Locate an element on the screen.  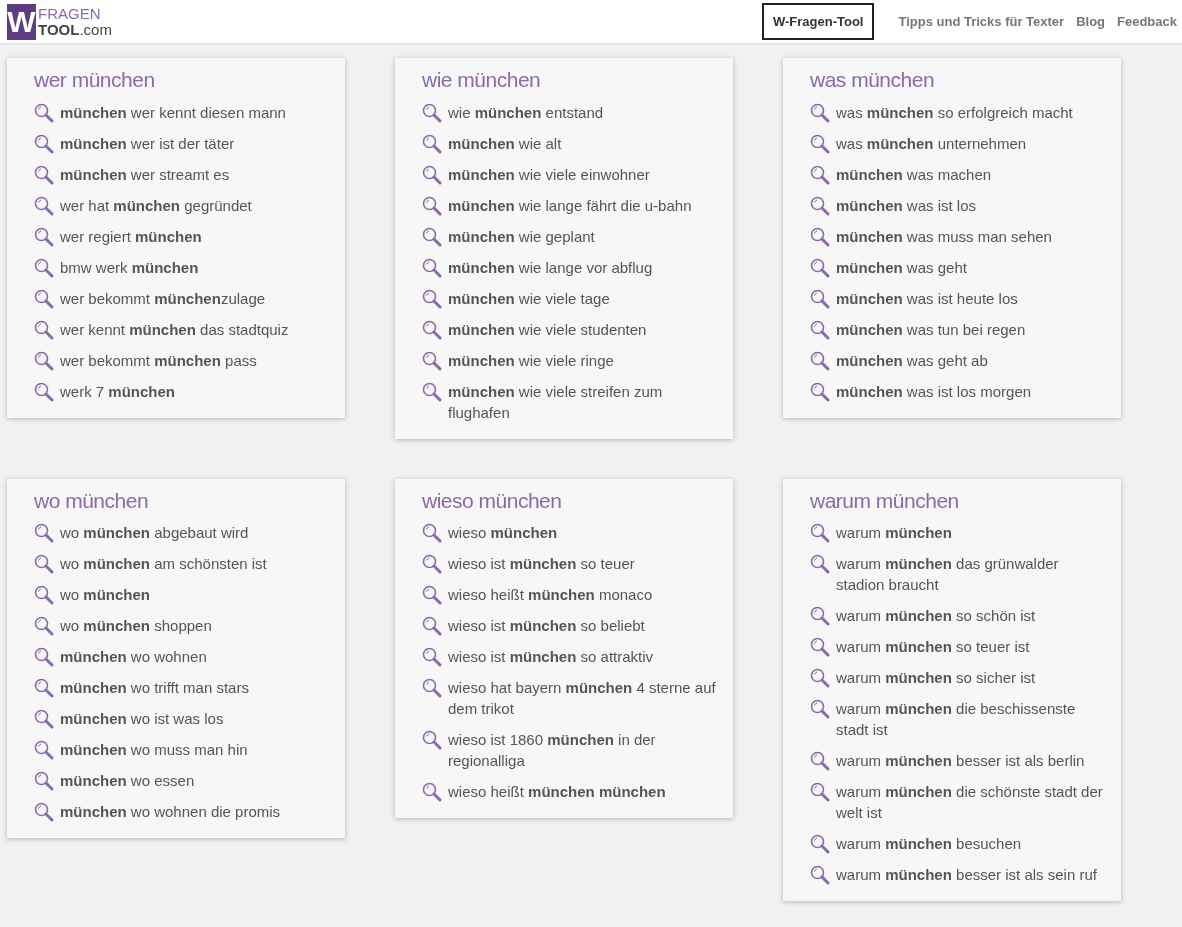
suggestion-link: münchen was ist heute los is located at coordinates (927, 298).